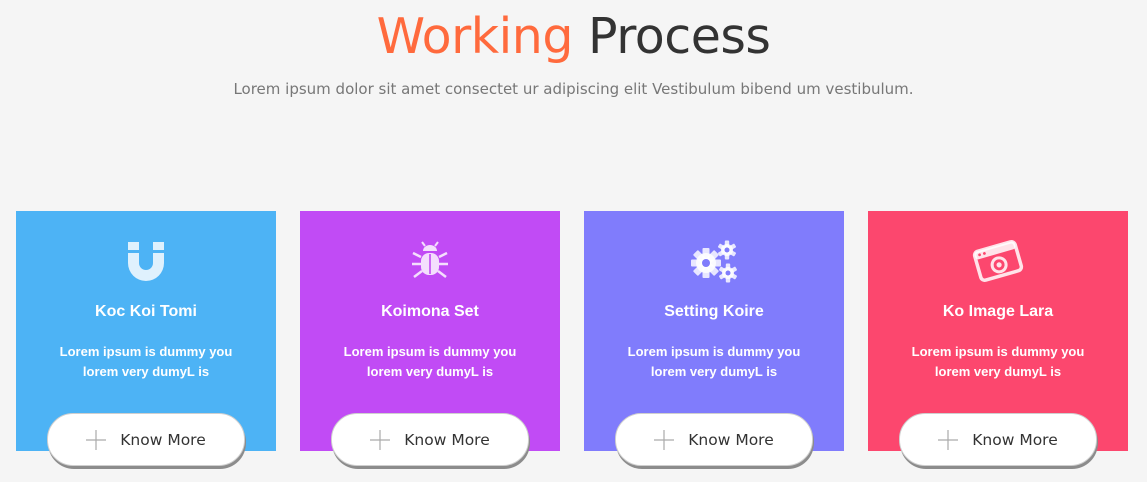  Describe the element at coordinates (475, 36) in the screenshot. I see `title-accent: Working` at that location.